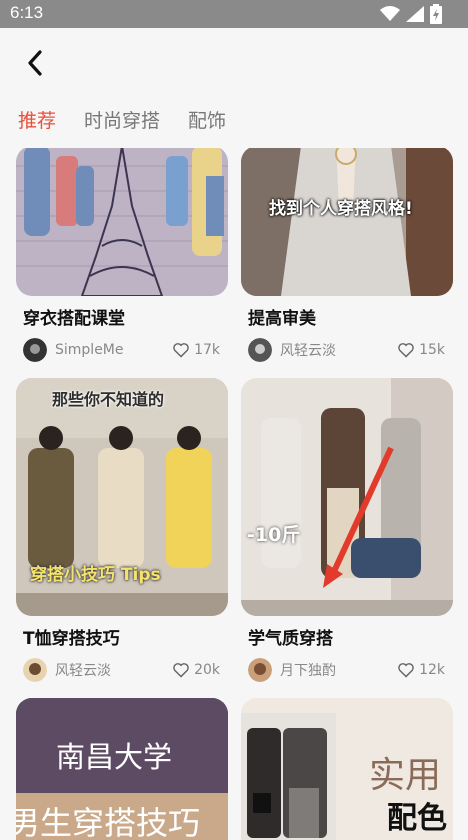 This screenshot has width=468, height=840. I want to click on like-button: 15k, so click(425, 350).